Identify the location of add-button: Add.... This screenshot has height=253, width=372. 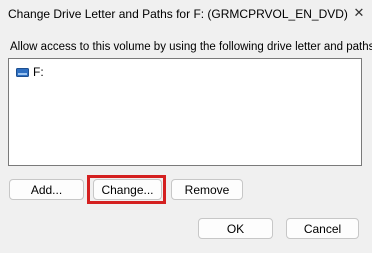
(46, 189).